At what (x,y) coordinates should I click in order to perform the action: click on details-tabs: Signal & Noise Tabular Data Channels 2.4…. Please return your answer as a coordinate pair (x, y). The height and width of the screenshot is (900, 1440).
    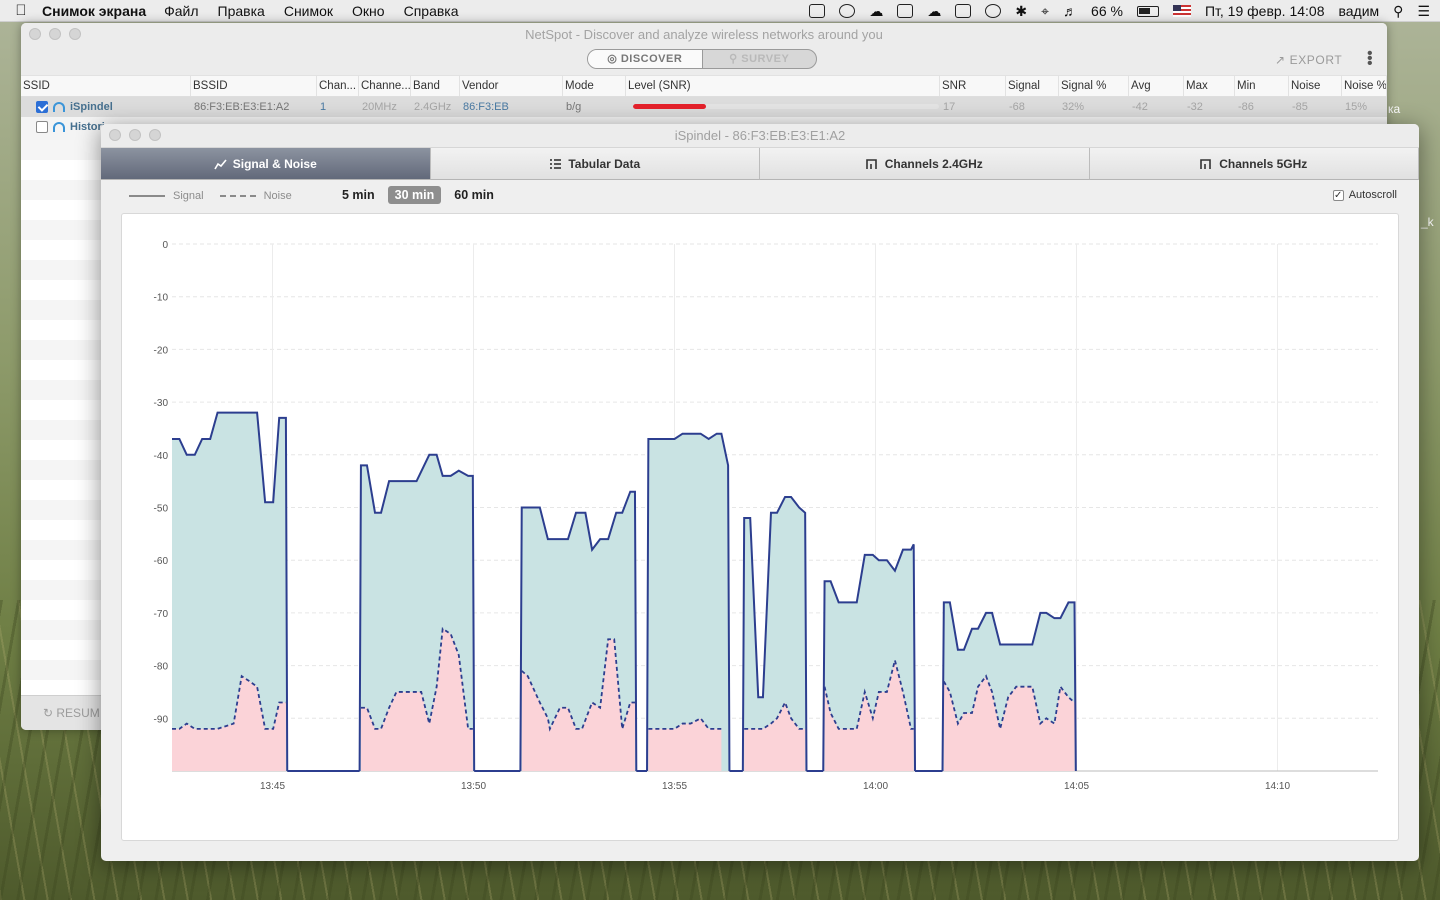
    Looking at the image, I should click on (760, 164).